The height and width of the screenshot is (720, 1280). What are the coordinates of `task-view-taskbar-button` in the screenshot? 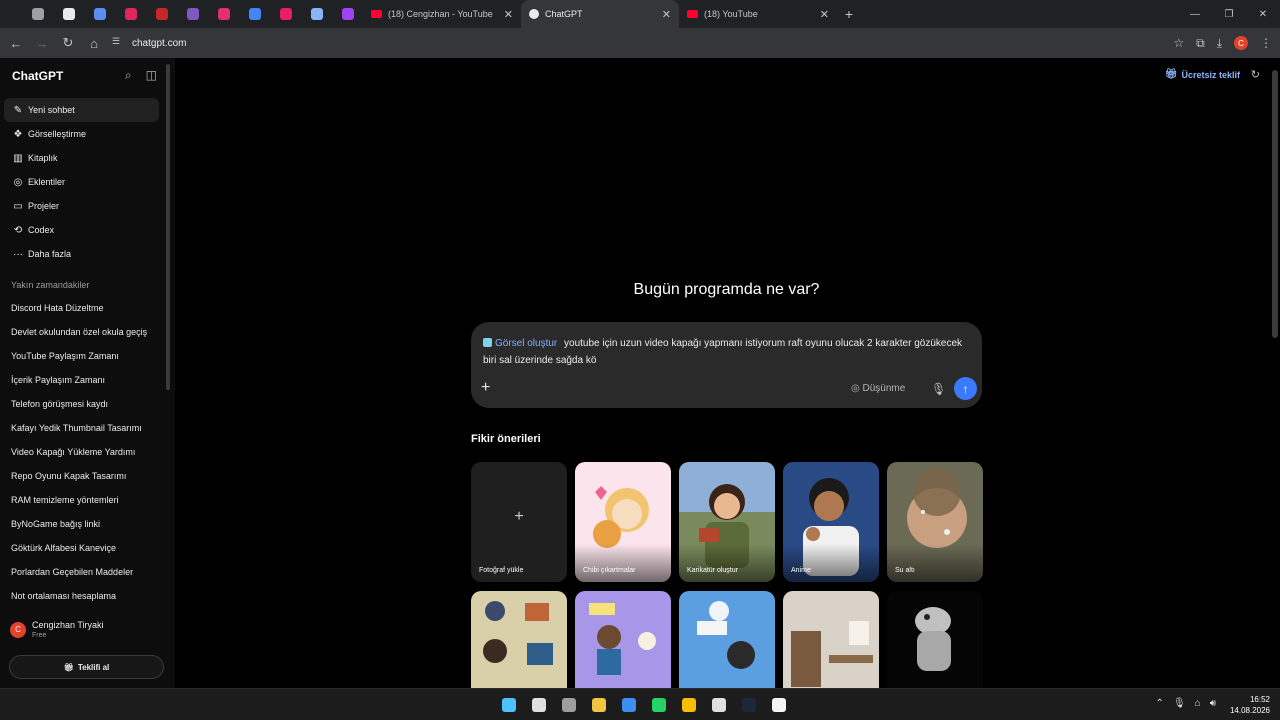 It's located at (569, 705).